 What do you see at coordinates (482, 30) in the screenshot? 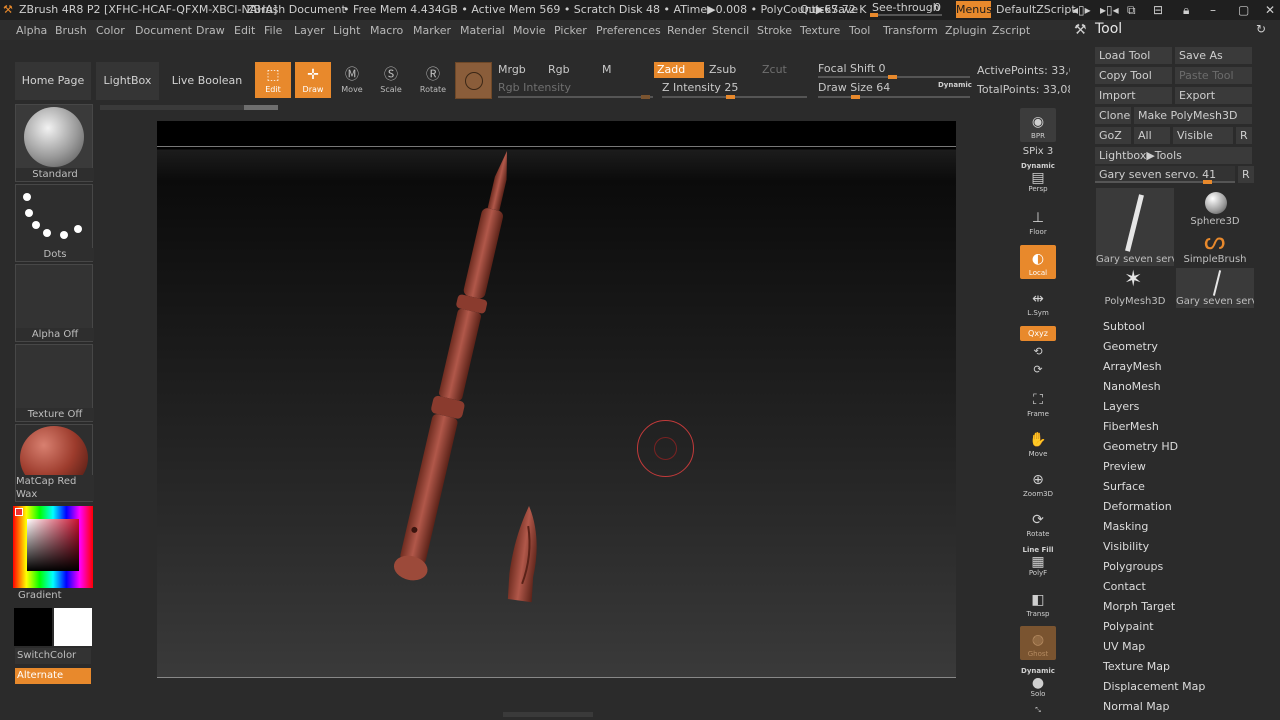
I see `menu-material: Material` at bounding box center [482, 30].